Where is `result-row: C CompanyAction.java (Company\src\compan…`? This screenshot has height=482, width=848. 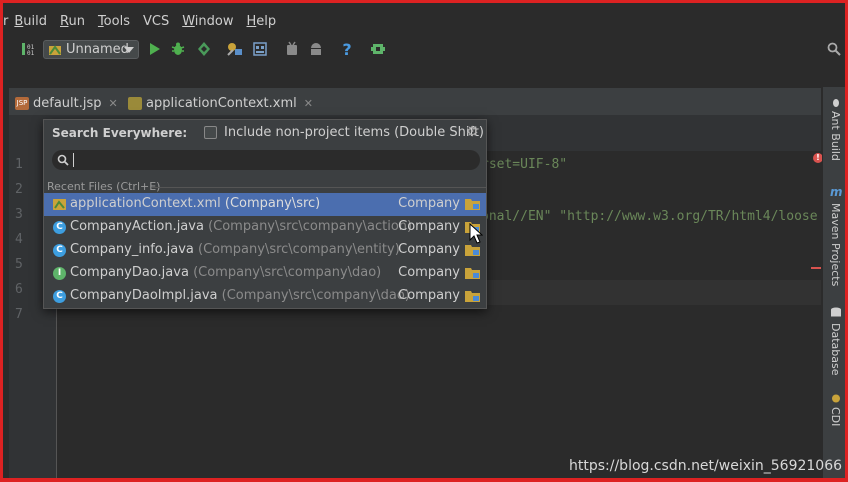
result-row: C CompanyAction.java (Company\src\compan… is located at coordinates (265, 227).